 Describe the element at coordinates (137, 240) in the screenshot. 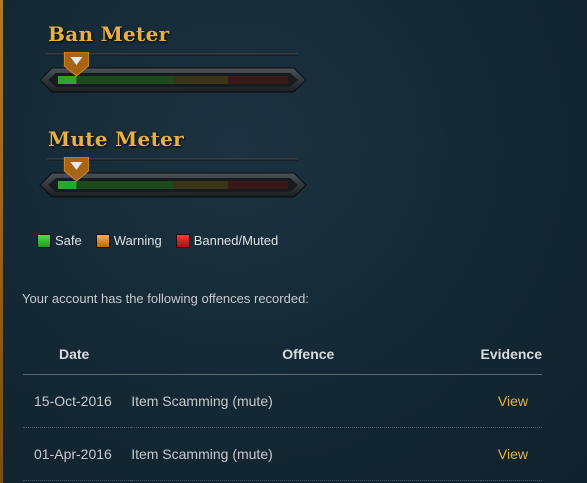

I see `legend-label-warning: Warning` at that location.